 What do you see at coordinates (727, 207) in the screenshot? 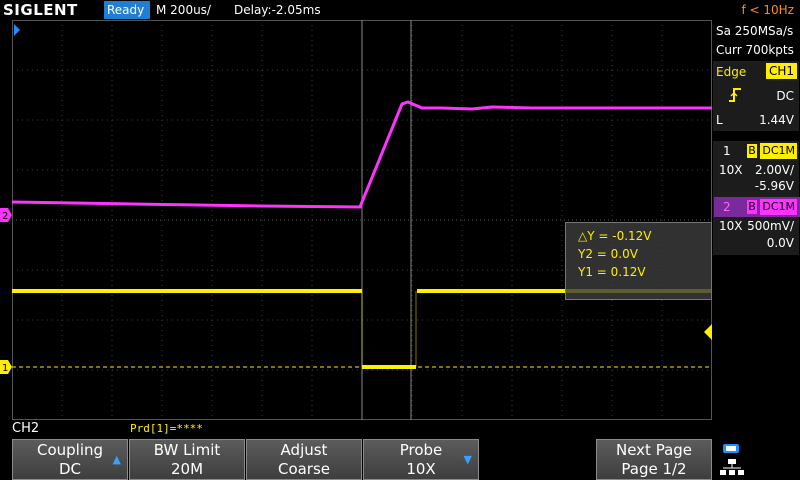
I see `ch2-number: 2` at bounding box center [727, 207].